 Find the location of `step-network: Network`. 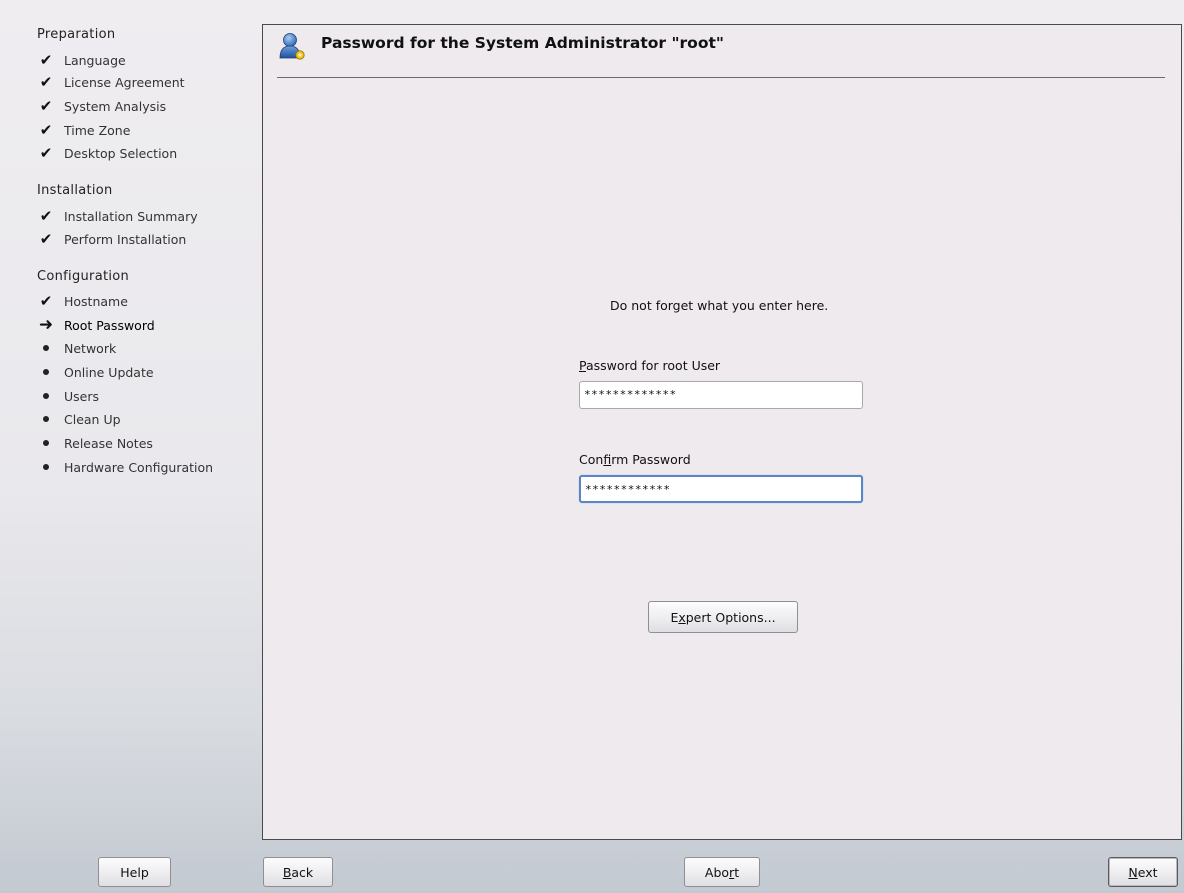

step-network: Network is located at coordinates (76, 348).